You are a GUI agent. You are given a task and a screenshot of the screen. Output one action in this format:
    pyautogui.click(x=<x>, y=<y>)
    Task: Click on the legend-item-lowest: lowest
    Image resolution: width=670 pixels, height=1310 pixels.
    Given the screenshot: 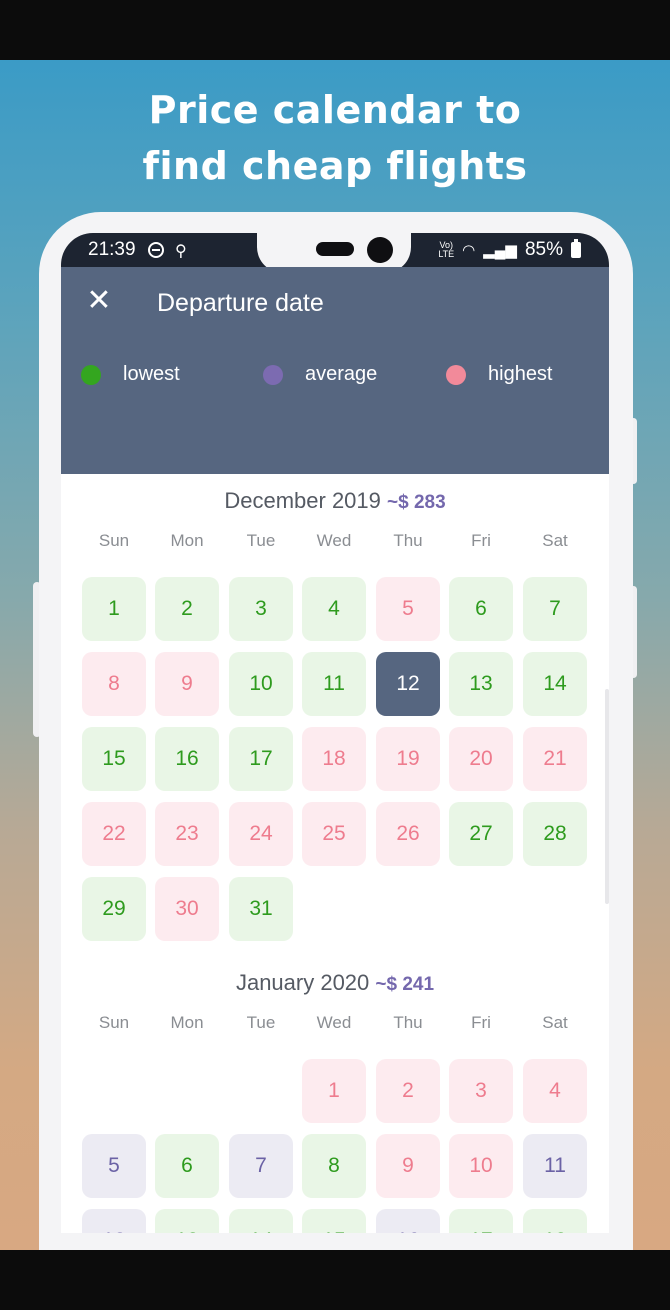 What is the action you would take?
    pyautogui.click(x=130, y=374)
    